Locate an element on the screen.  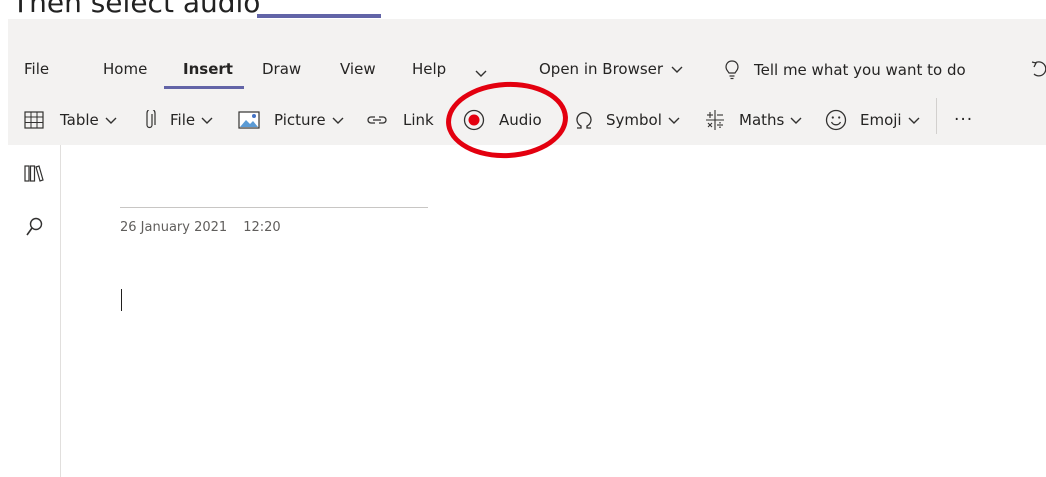
caption-text: Then select audio is located at coordinates (136, 9).